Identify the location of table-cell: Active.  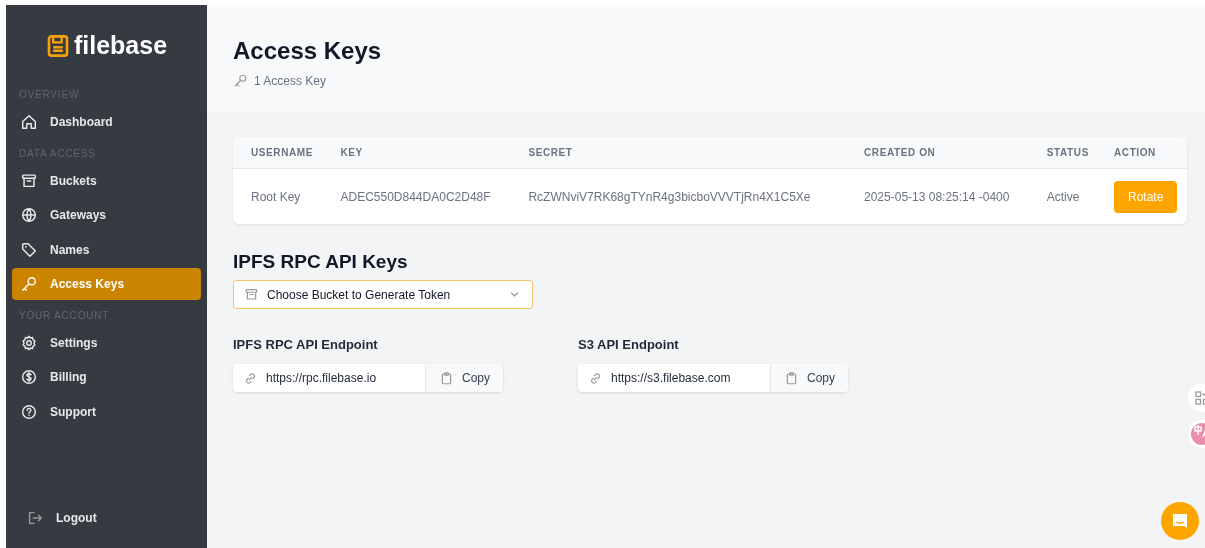
(1062, 196).